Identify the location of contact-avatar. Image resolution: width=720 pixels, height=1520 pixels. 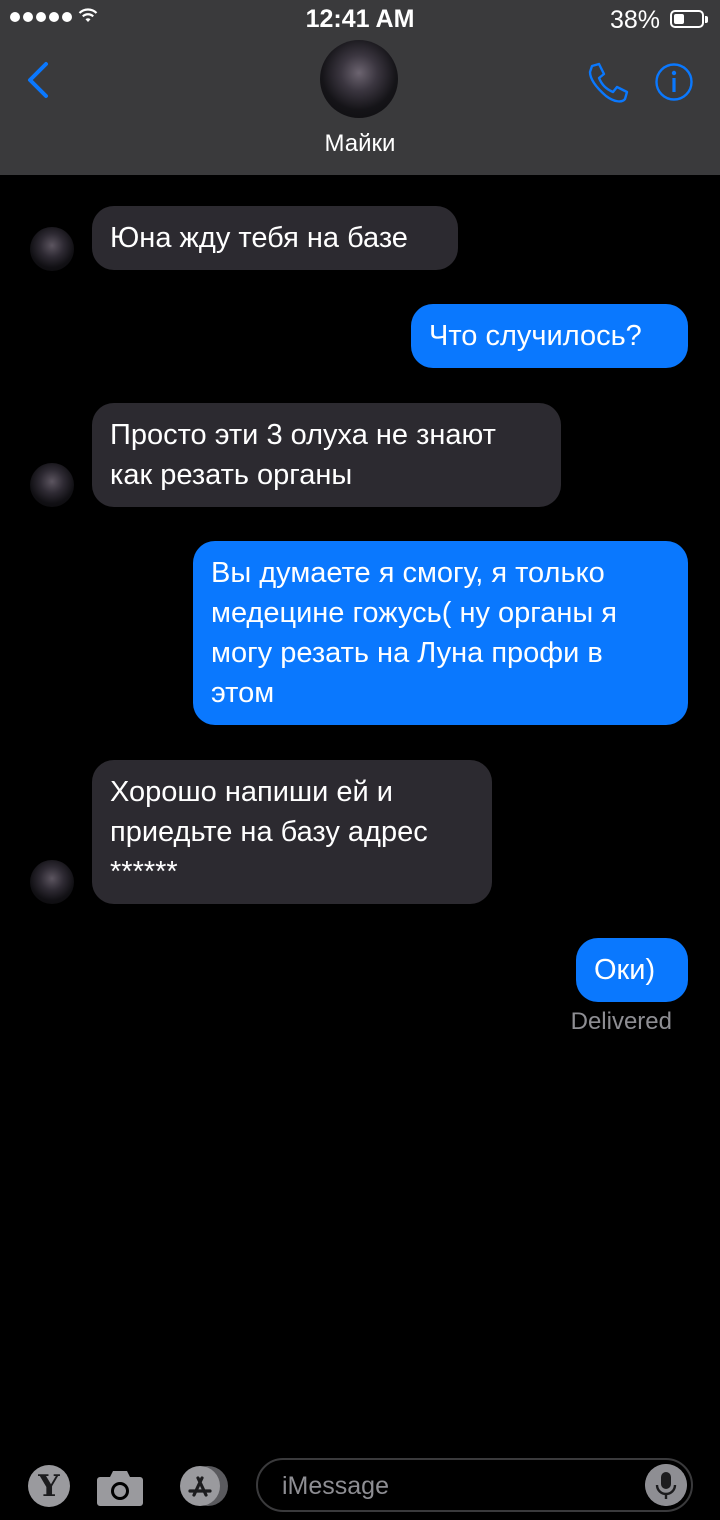
(359, 79).